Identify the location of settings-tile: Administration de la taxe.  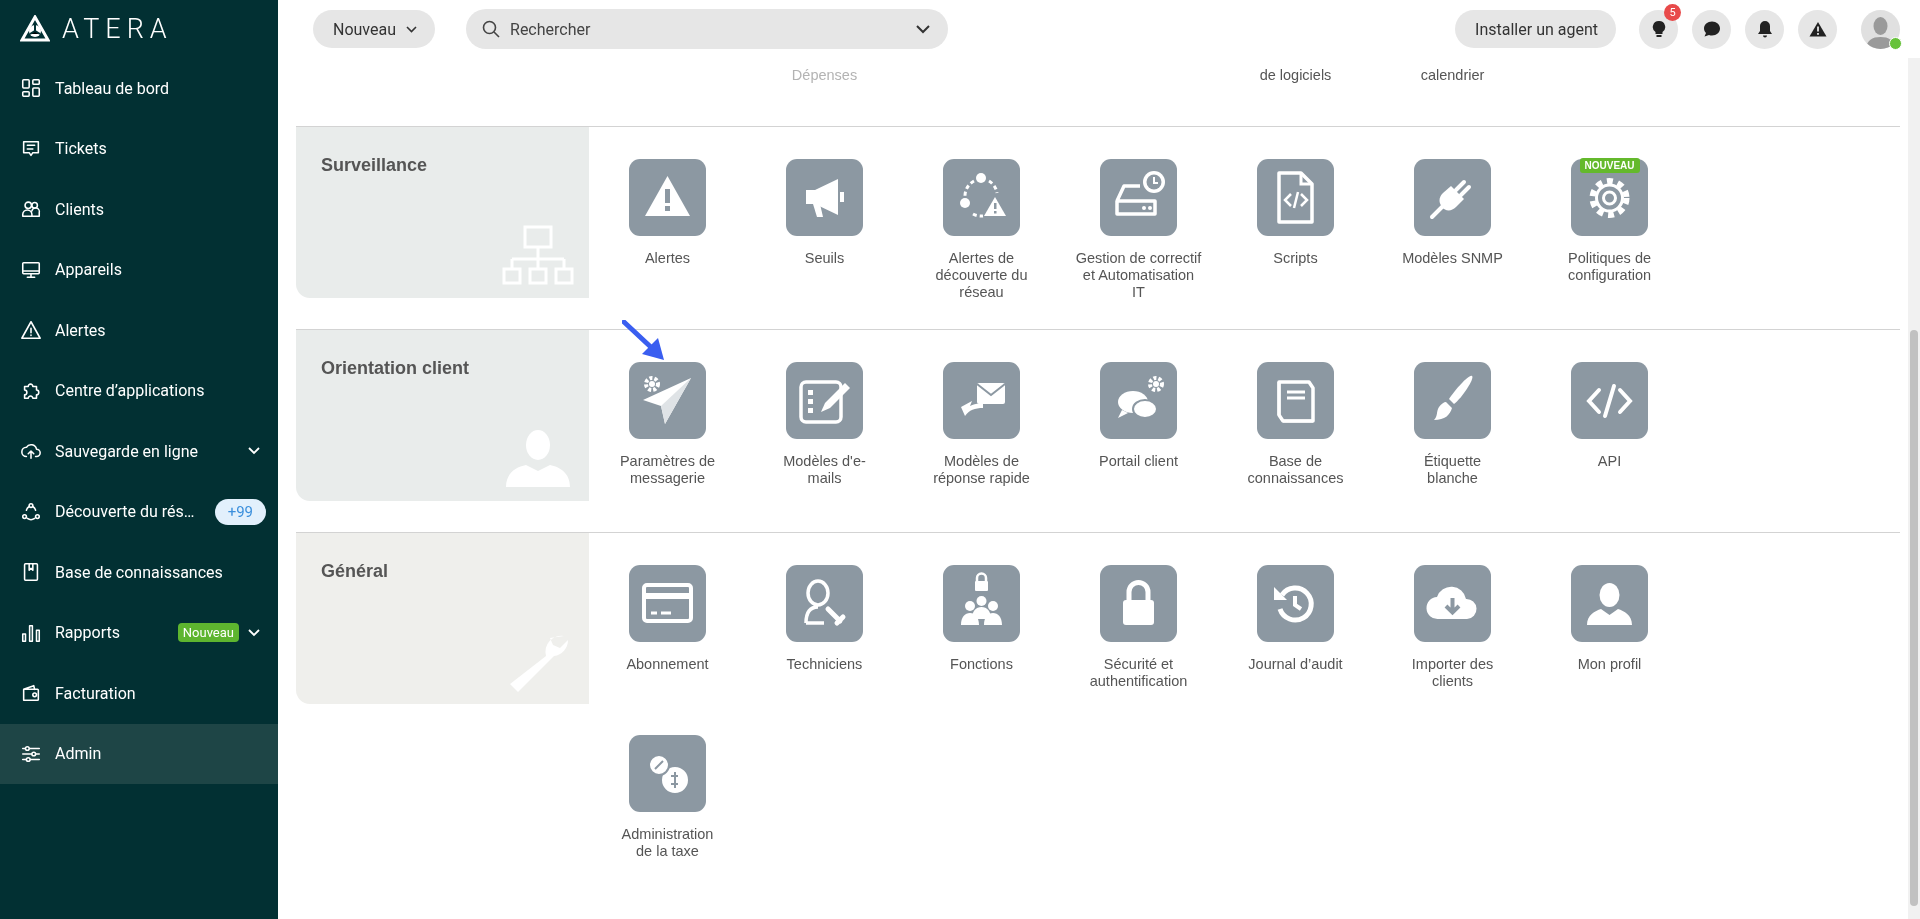
(667, 805).